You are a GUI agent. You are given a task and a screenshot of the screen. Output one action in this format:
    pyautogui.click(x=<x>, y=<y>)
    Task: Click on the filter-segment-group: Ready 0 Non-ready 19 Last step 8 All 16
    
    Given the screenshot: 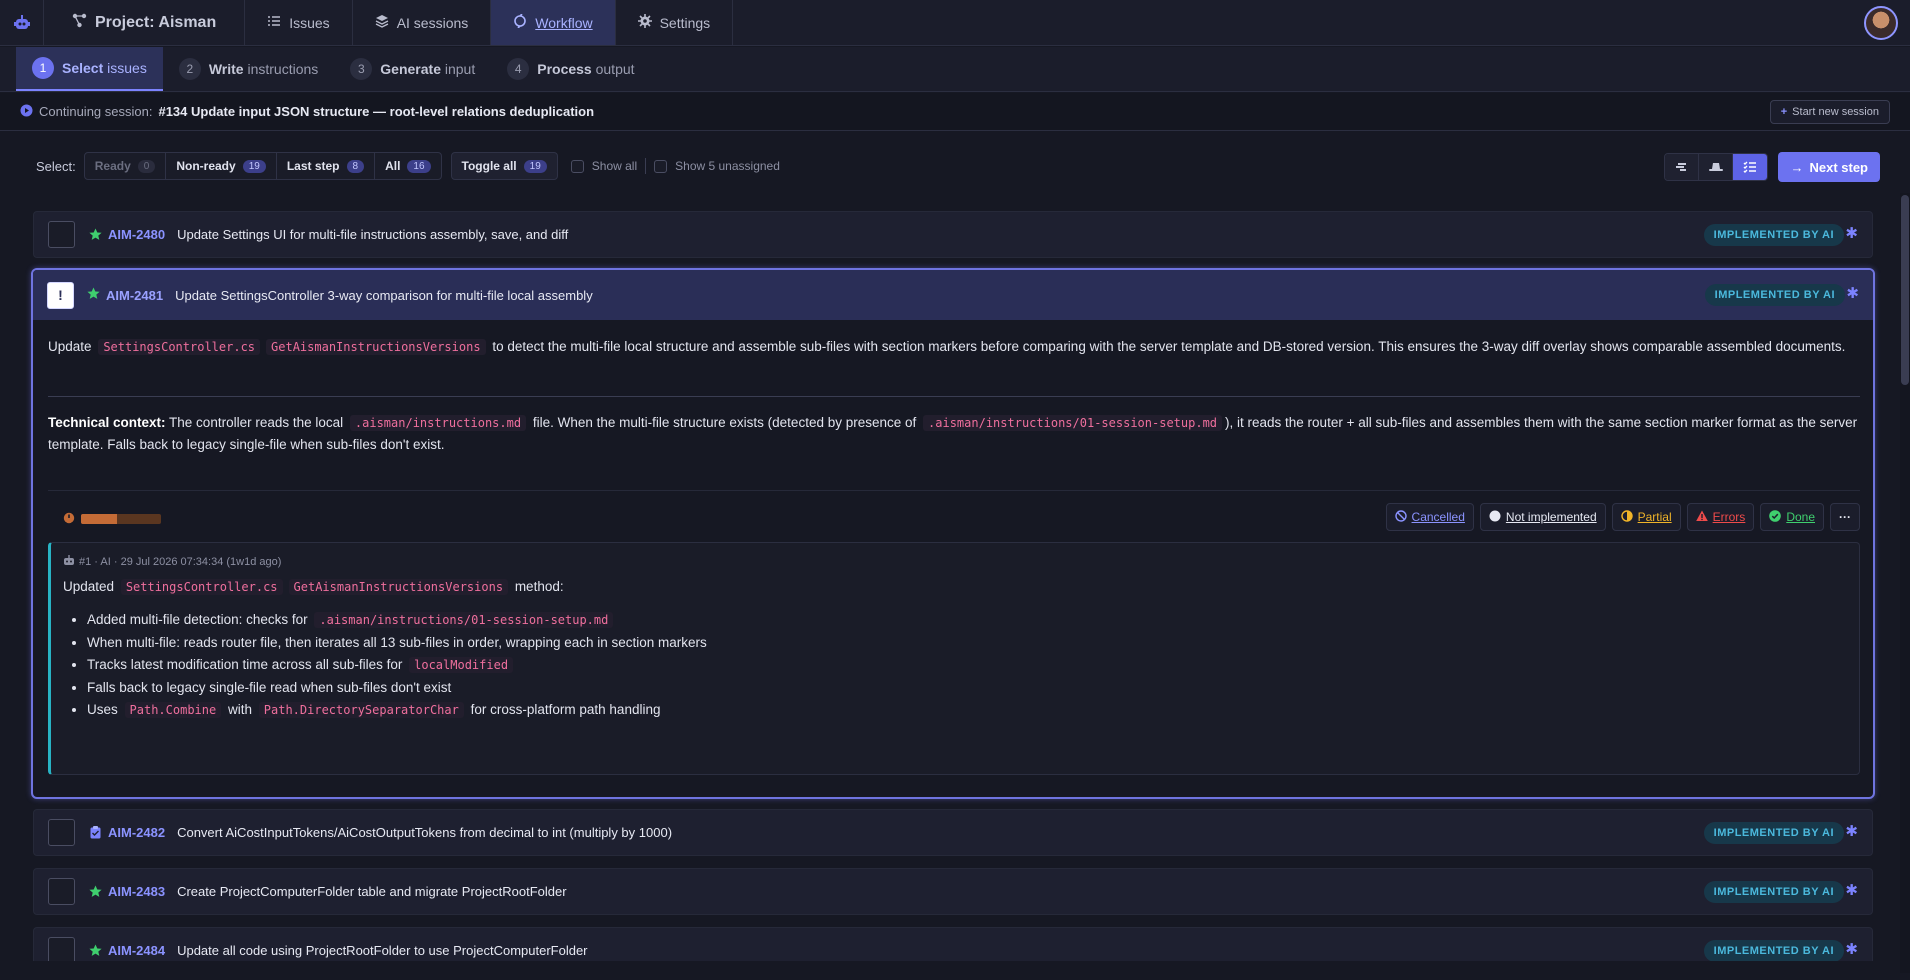 What is the action you would take?
    pyautogui.click(x=262, y=166)
    